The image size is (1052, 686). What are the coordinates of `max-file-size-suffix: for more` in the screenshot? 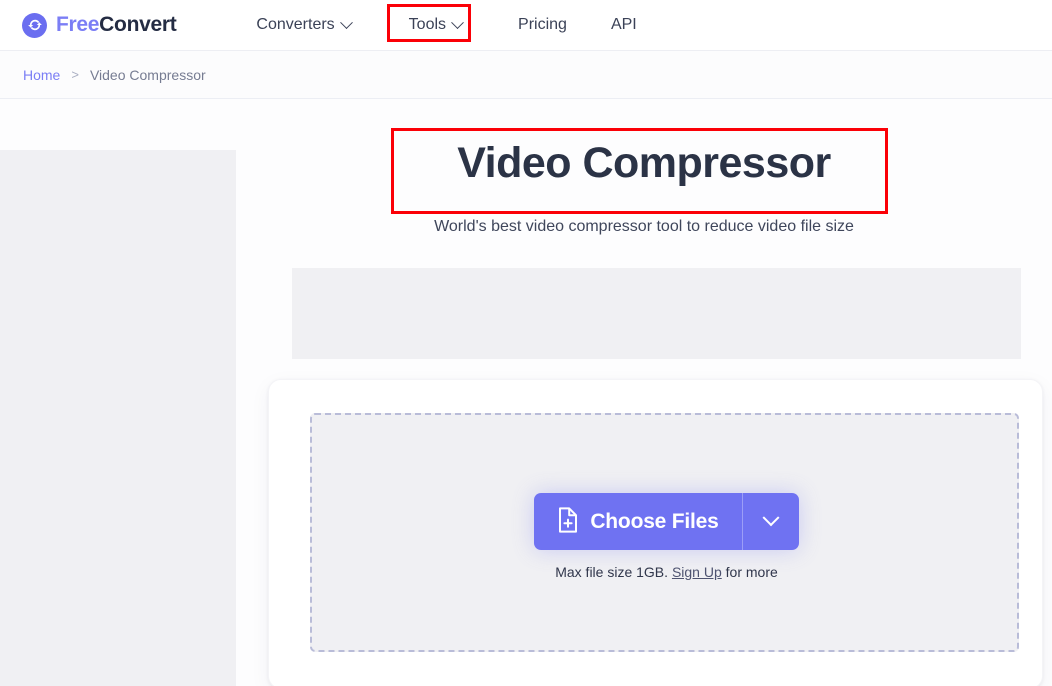 It's located at (751, 572).